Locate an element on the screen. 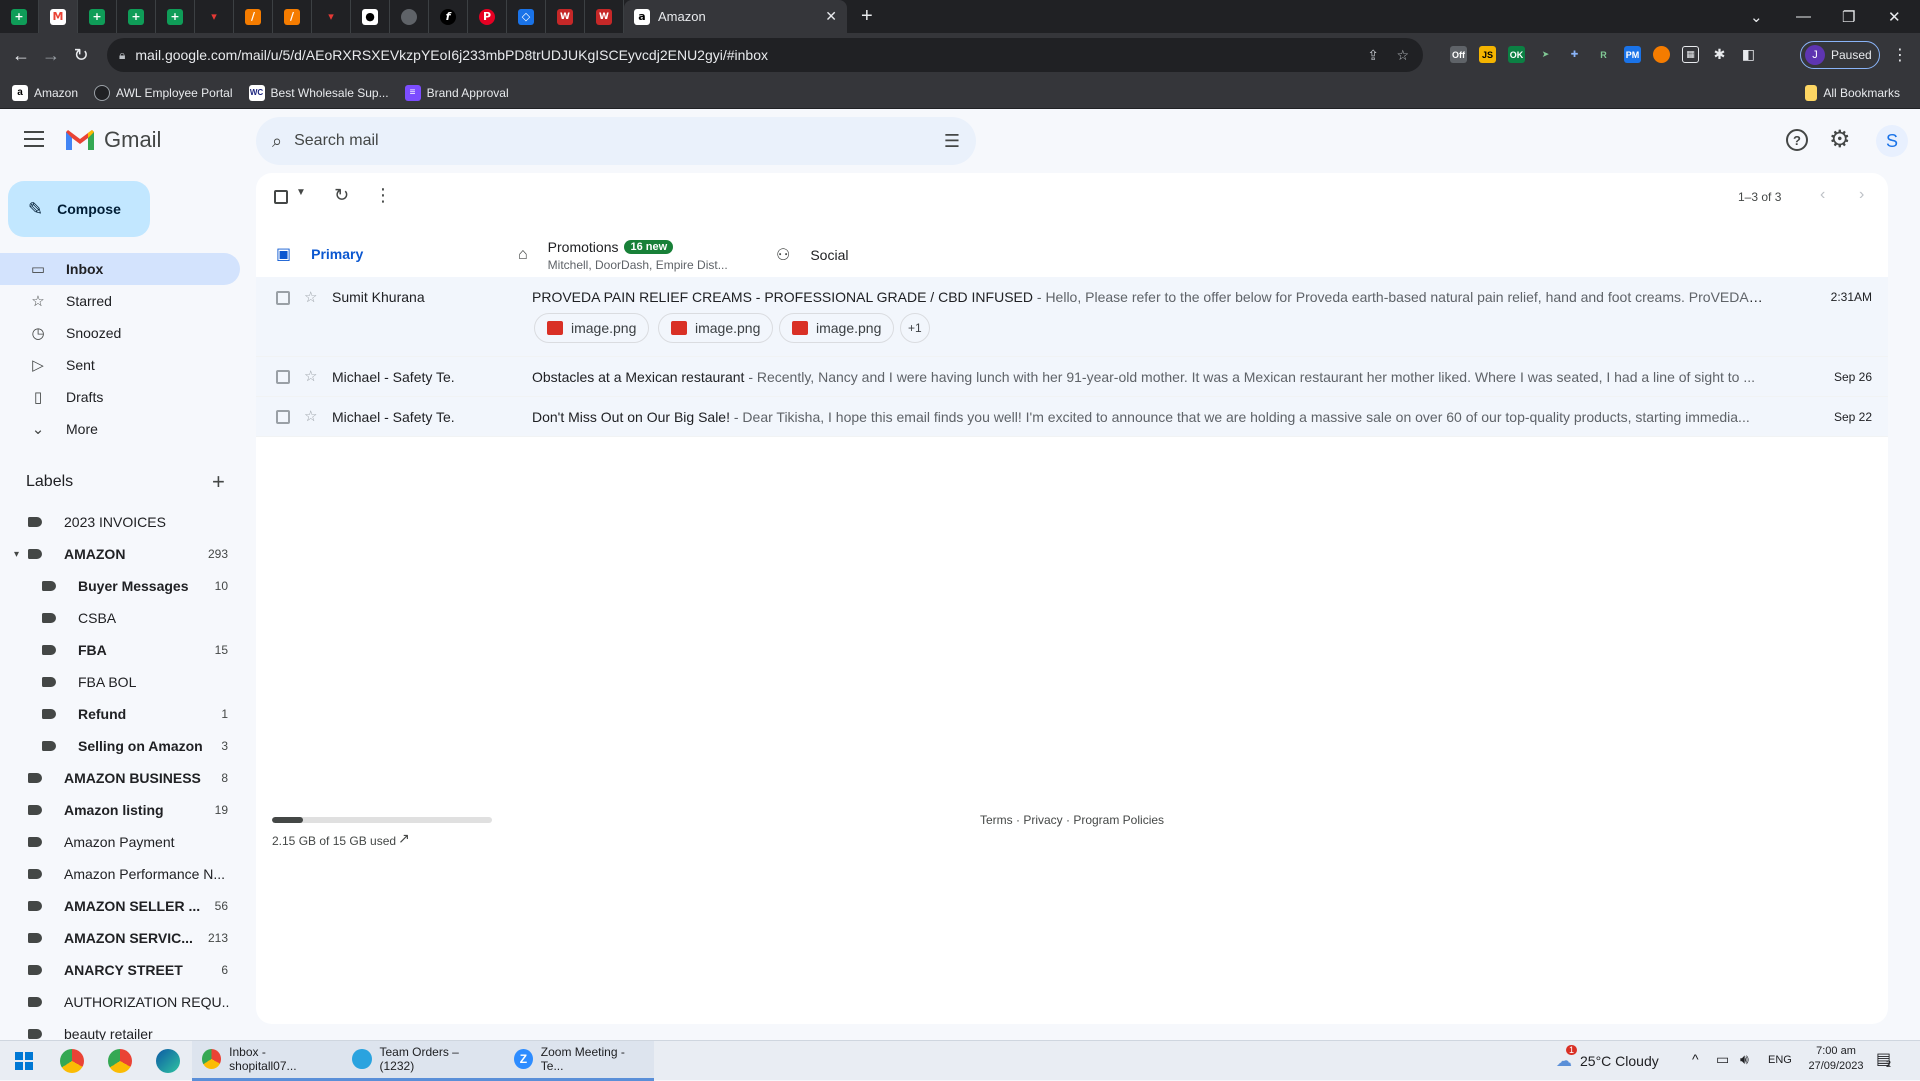 This screenshot has width=1920, height=1081. compose-button: ✎ Compose is located at coordinates (79, 209).